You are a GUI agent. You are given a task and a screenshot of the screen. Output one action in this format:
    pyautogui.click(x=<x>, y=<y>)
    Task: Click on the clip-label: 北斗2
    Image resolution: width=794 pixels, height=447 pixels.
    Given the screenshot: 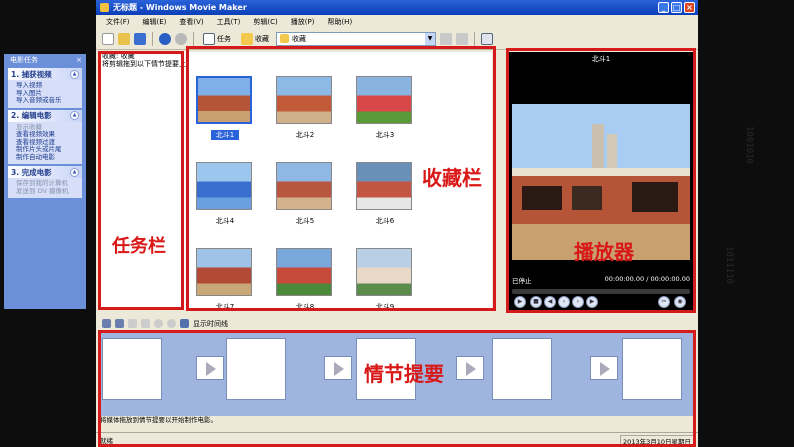 What is the action you would take?
    pyautogui.click(x=305, y=135)
    